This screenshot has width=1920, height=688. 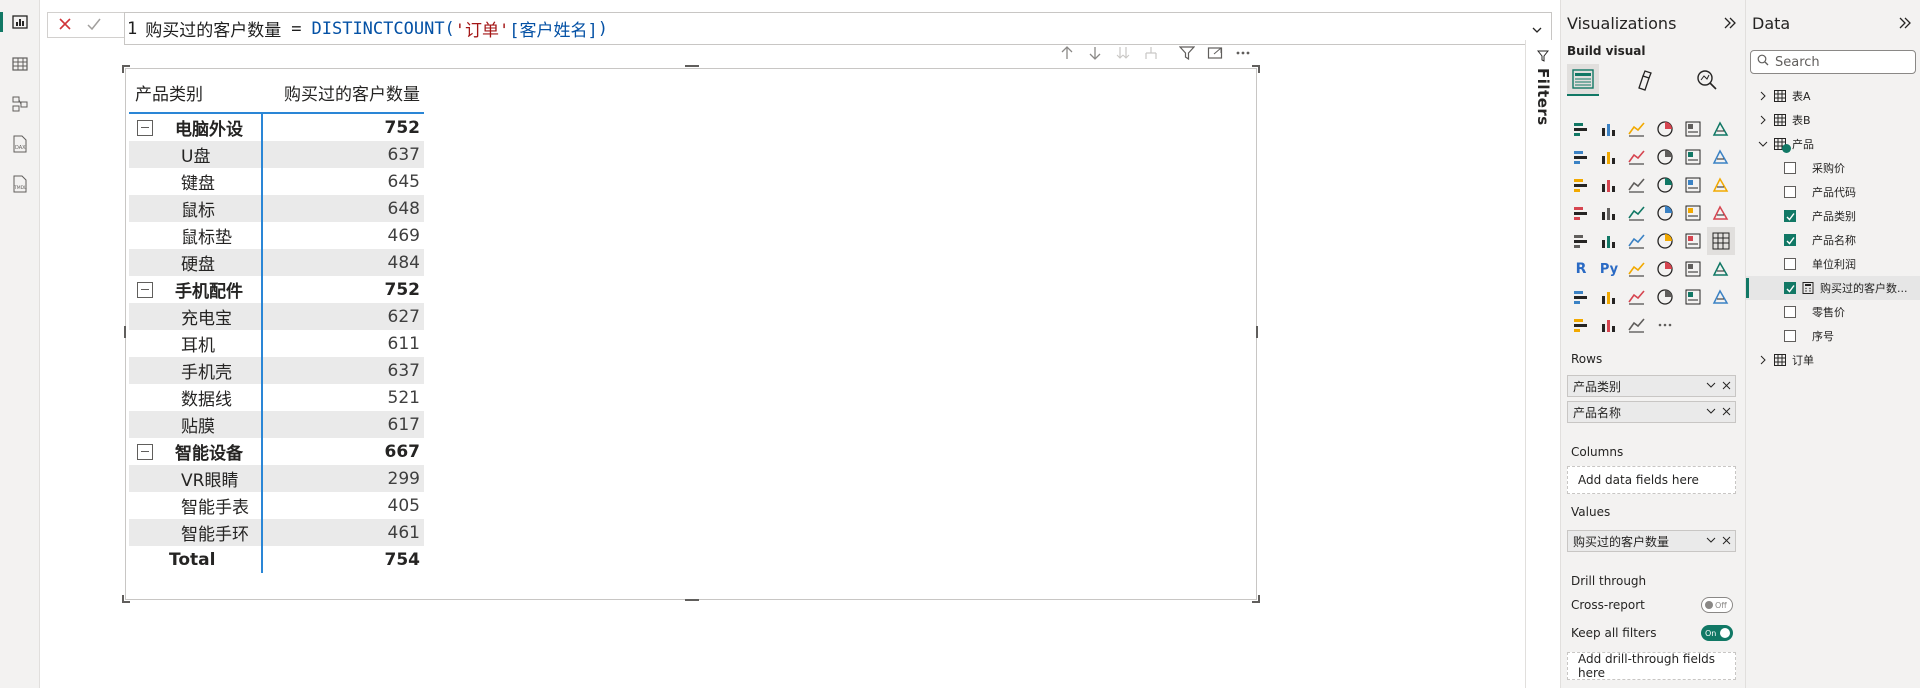 What do you see at coordinates (1693, 185) in the screenshot?
I see `pie-visual-icon` at bounding box center [1693, 185].